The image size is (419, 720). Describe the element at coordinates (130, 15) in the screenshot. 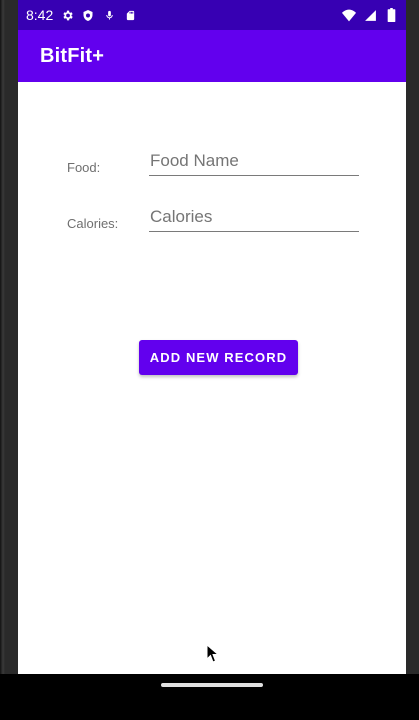

I see `sd-card-icon` at that location.